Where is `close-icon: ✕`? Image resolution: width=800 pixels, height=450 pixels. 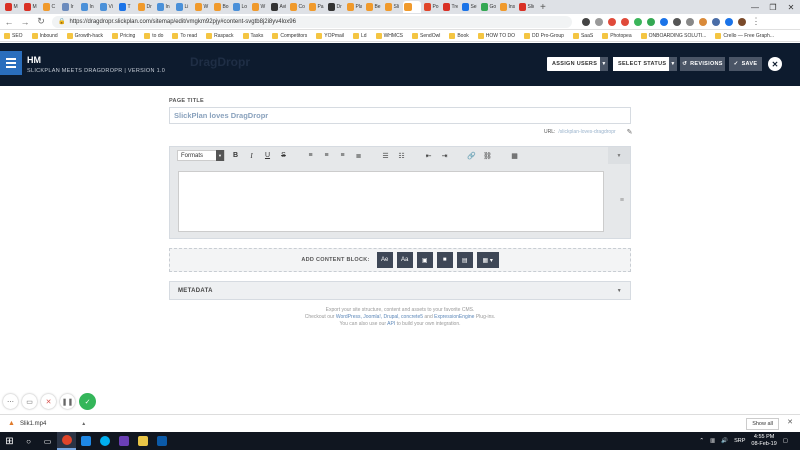
close-icon: ✕ is located at coordinates (790, 422).